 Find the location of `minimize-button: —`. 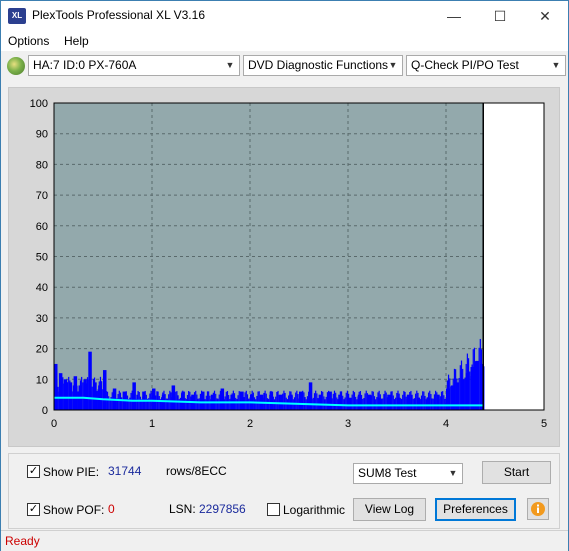

minimize-button: — is located at coordinates (454, 16).